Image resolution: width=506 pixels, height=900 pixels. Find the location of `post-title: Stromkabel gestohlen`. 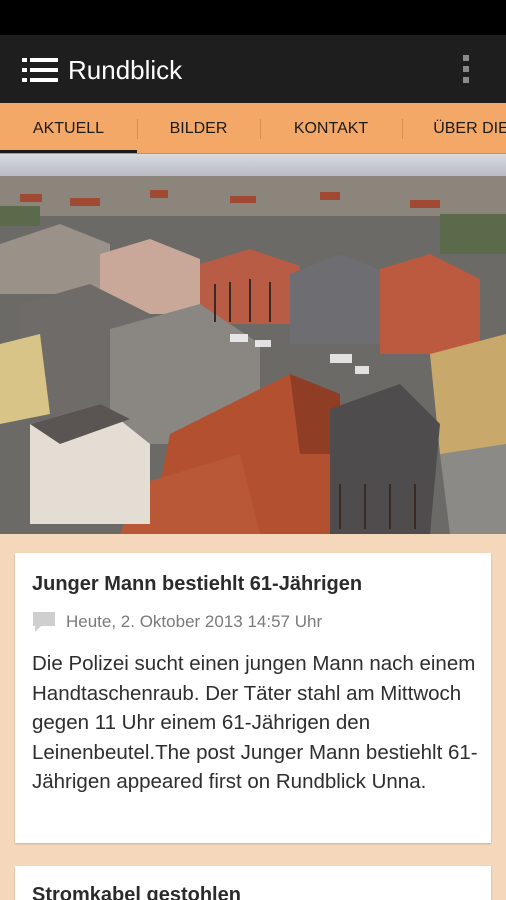

post-title: Stromkabel gestohlen is located at coordinates (136, 892).